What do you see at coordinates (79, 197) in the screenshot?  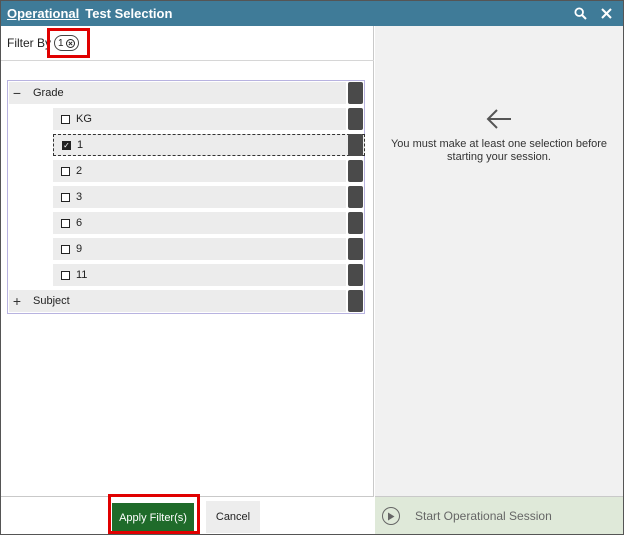 I see `option-label: 3` at bounding box center [79, 197].